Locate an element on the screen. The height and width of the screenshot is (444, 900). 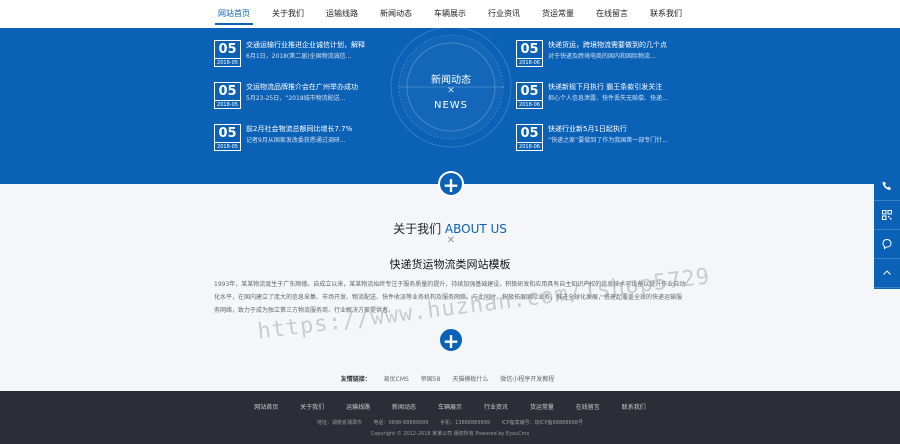
side-phone-button is located at coordinates (887, 186).